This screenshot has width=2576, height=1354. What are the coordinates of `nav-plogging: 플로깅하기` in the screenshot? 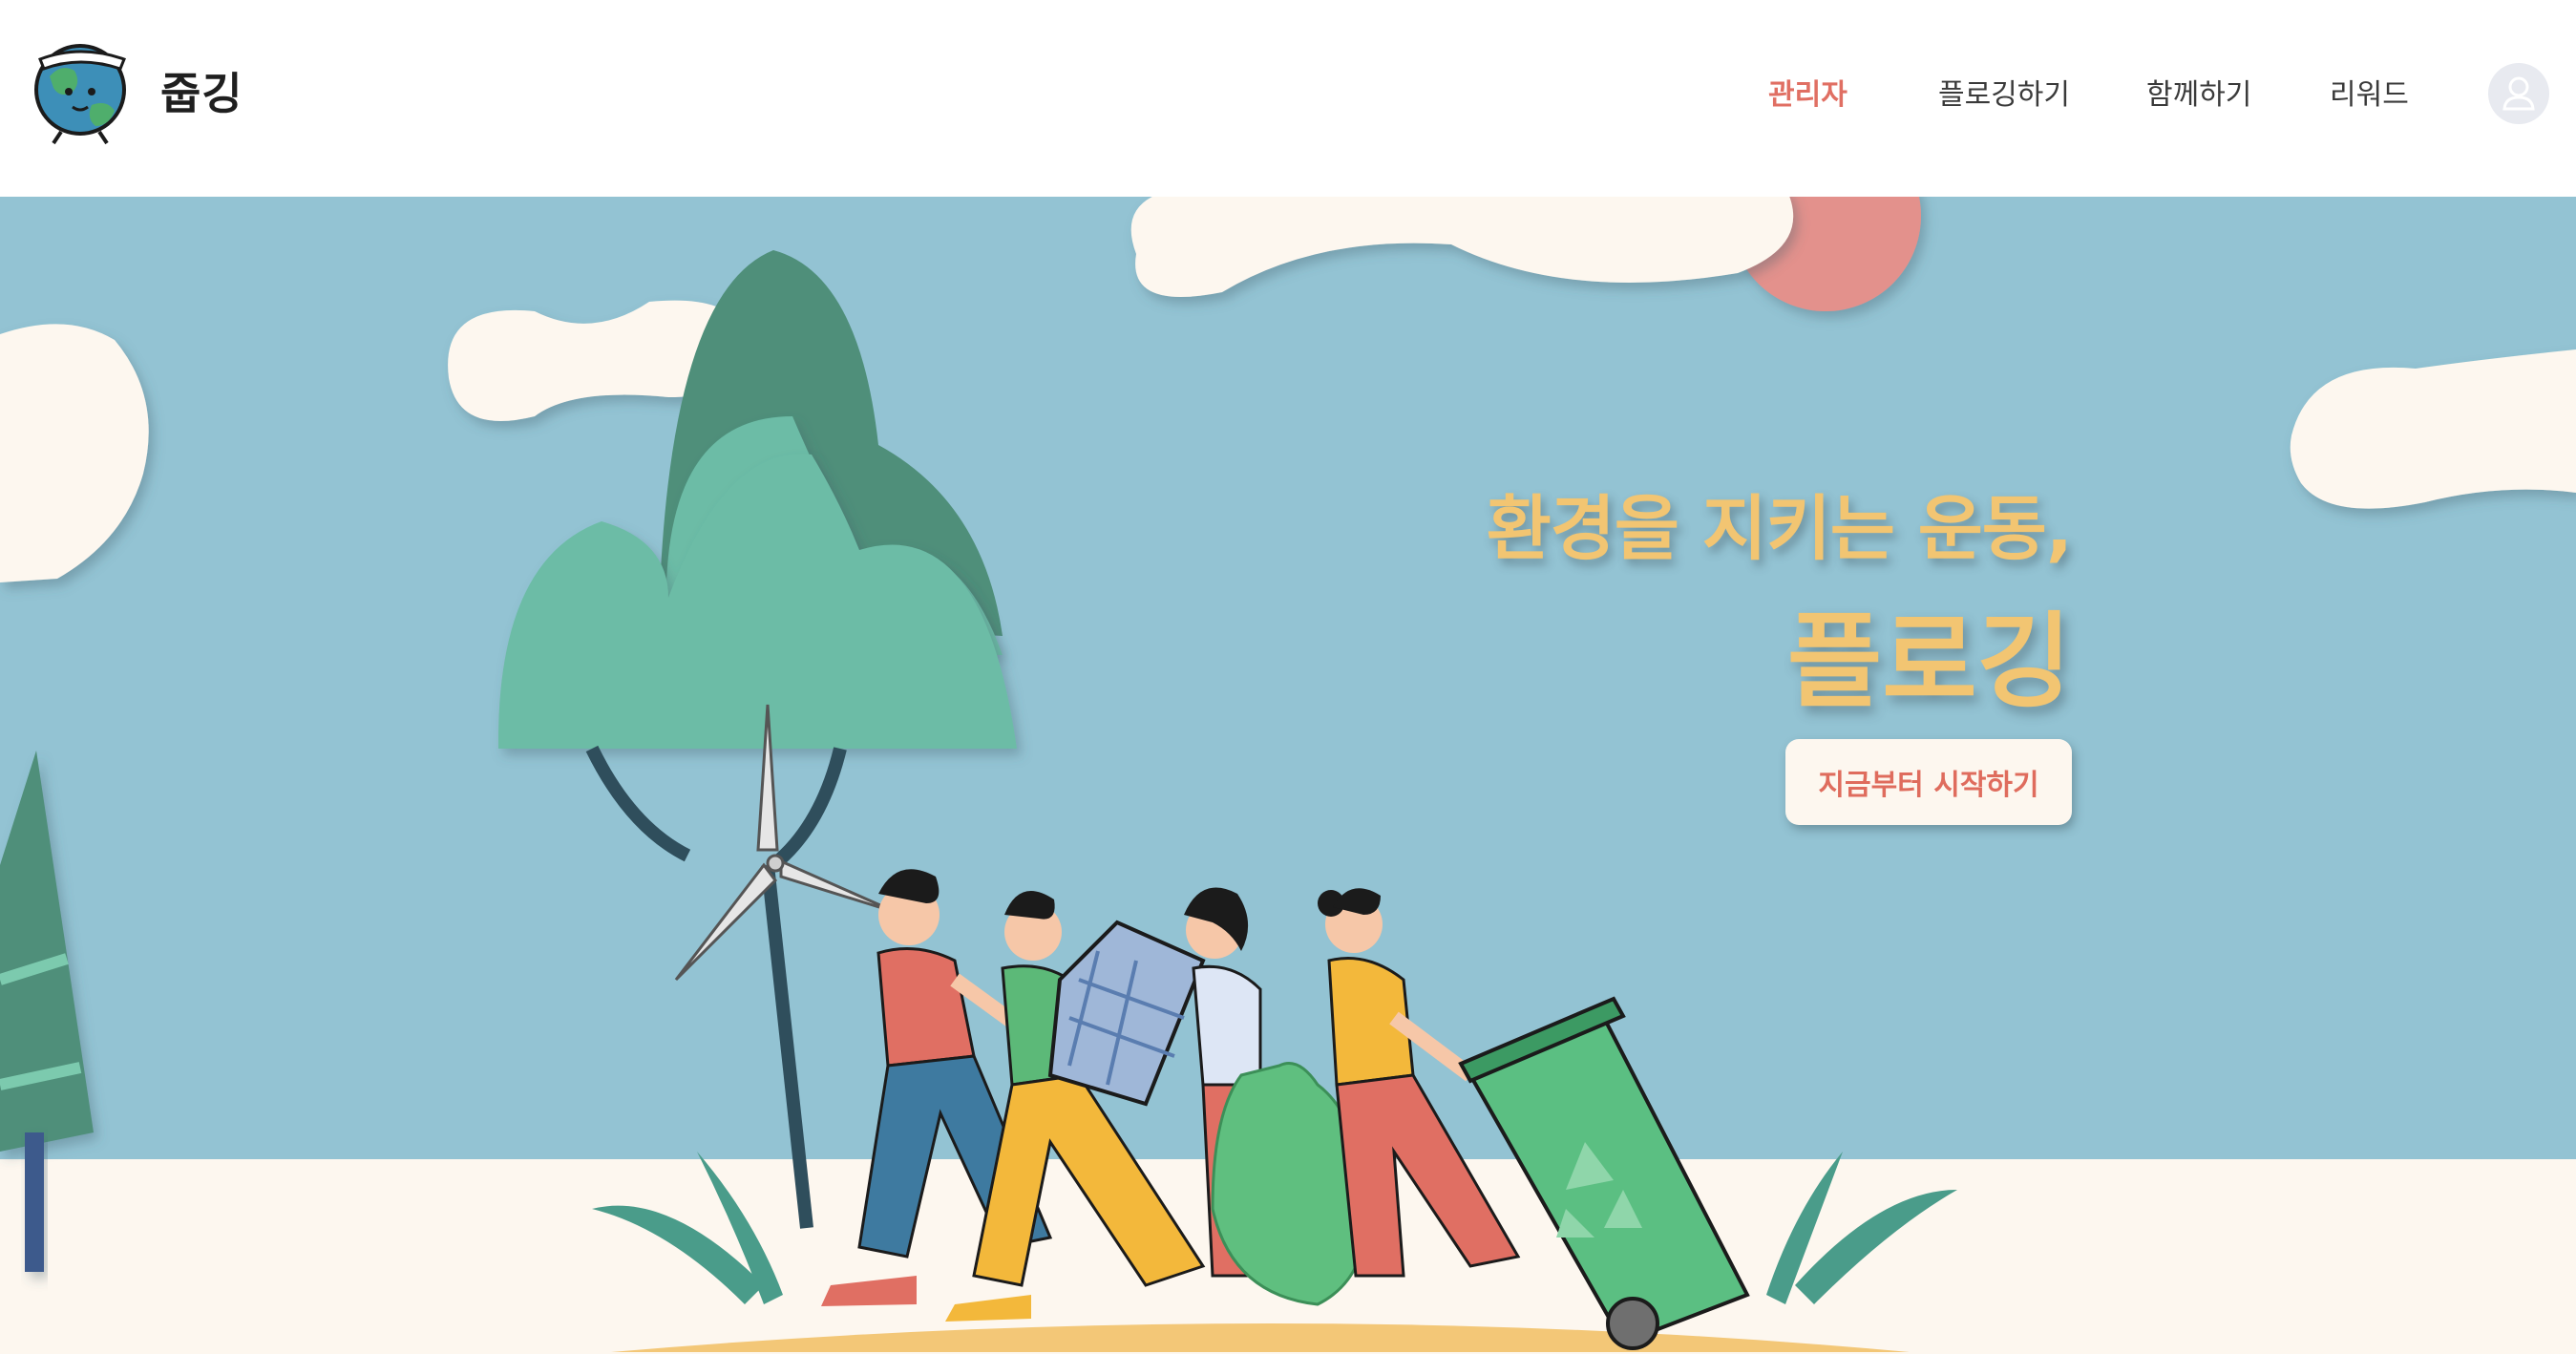 It's located at (2004, 92).